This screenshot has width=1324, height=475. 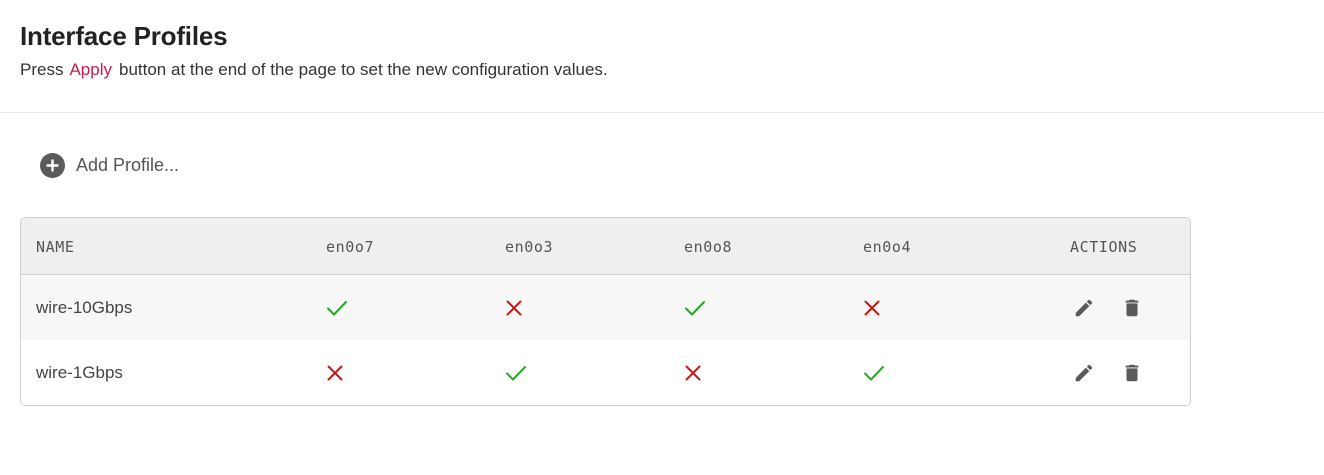 What do you see at coordinates (90, 69) in the screenshot?
I see `apply-link: Apply` at bounding box center [90, 69].